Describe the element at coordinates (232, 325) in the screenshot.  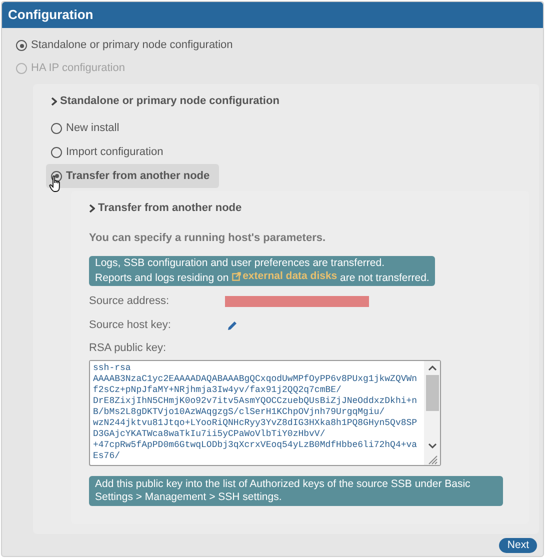
I see `pencil-icon` at that location.